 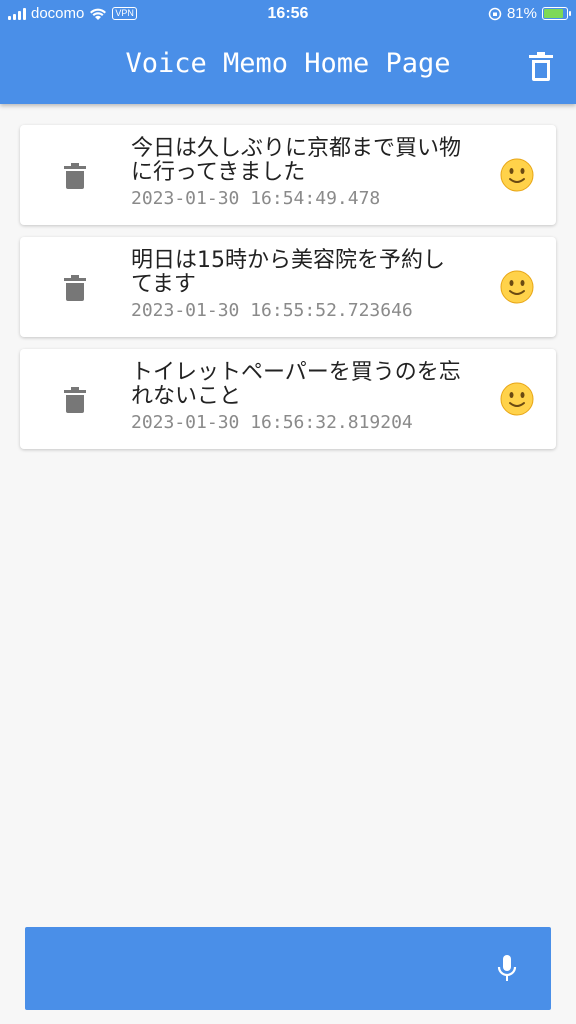 I want to click on battery-percent: 81%, so click(x=521, y=13).